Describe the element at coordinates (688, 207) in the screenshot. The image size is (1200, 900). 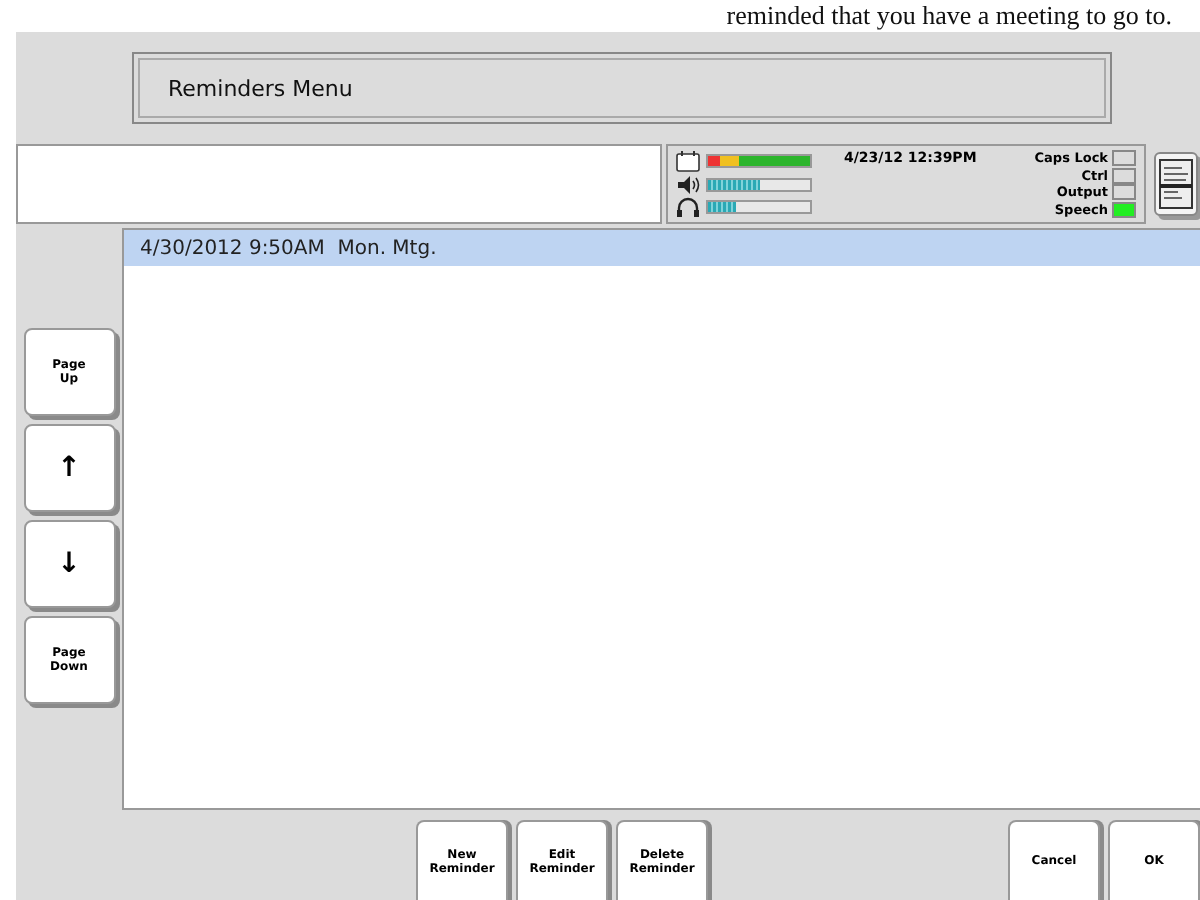
I see `headphones-icon` at that location.